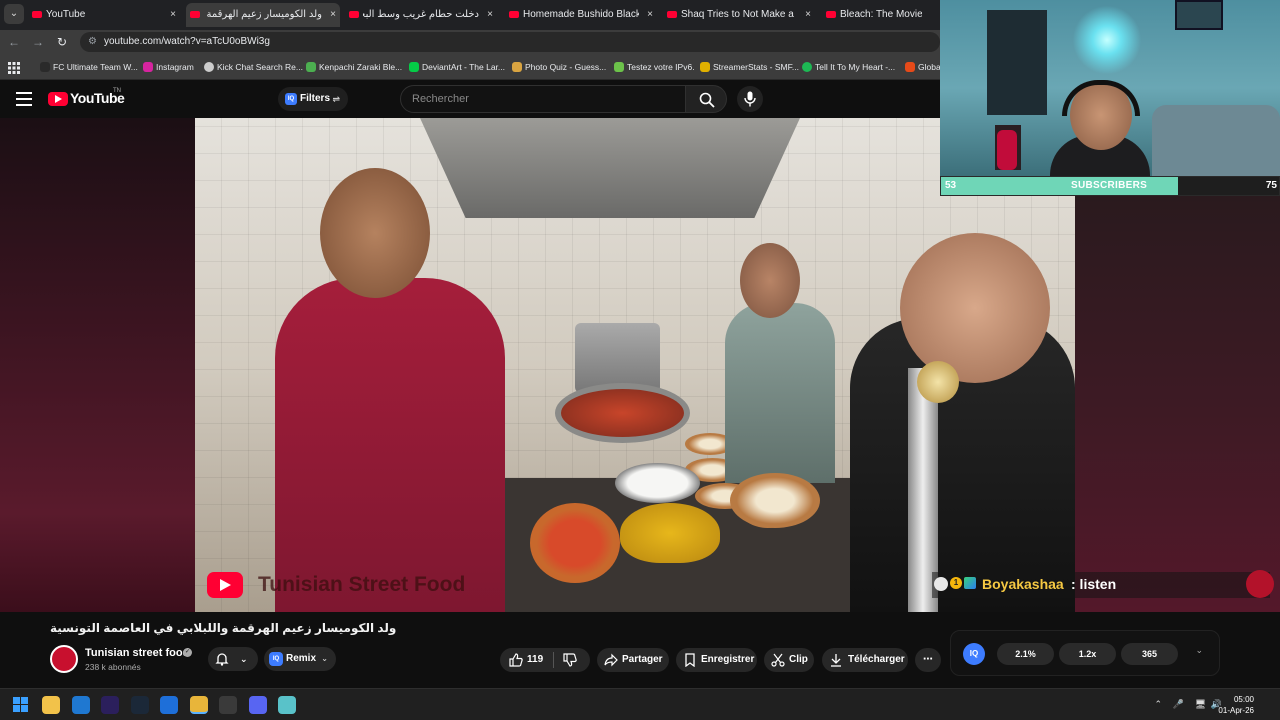 This screenshot has height=720, width=1280. Describe the element at coordinates (38, 42) in the screenshot. I see `forward-arrow-icon: →` at that location.